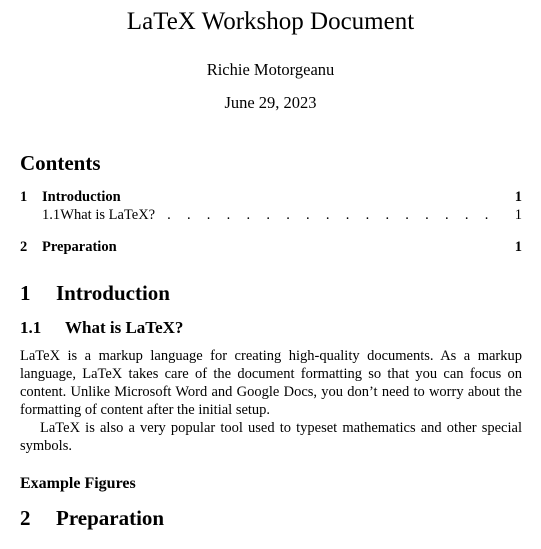  I want to click on subsection-number: 1.1, so click(31, 327).